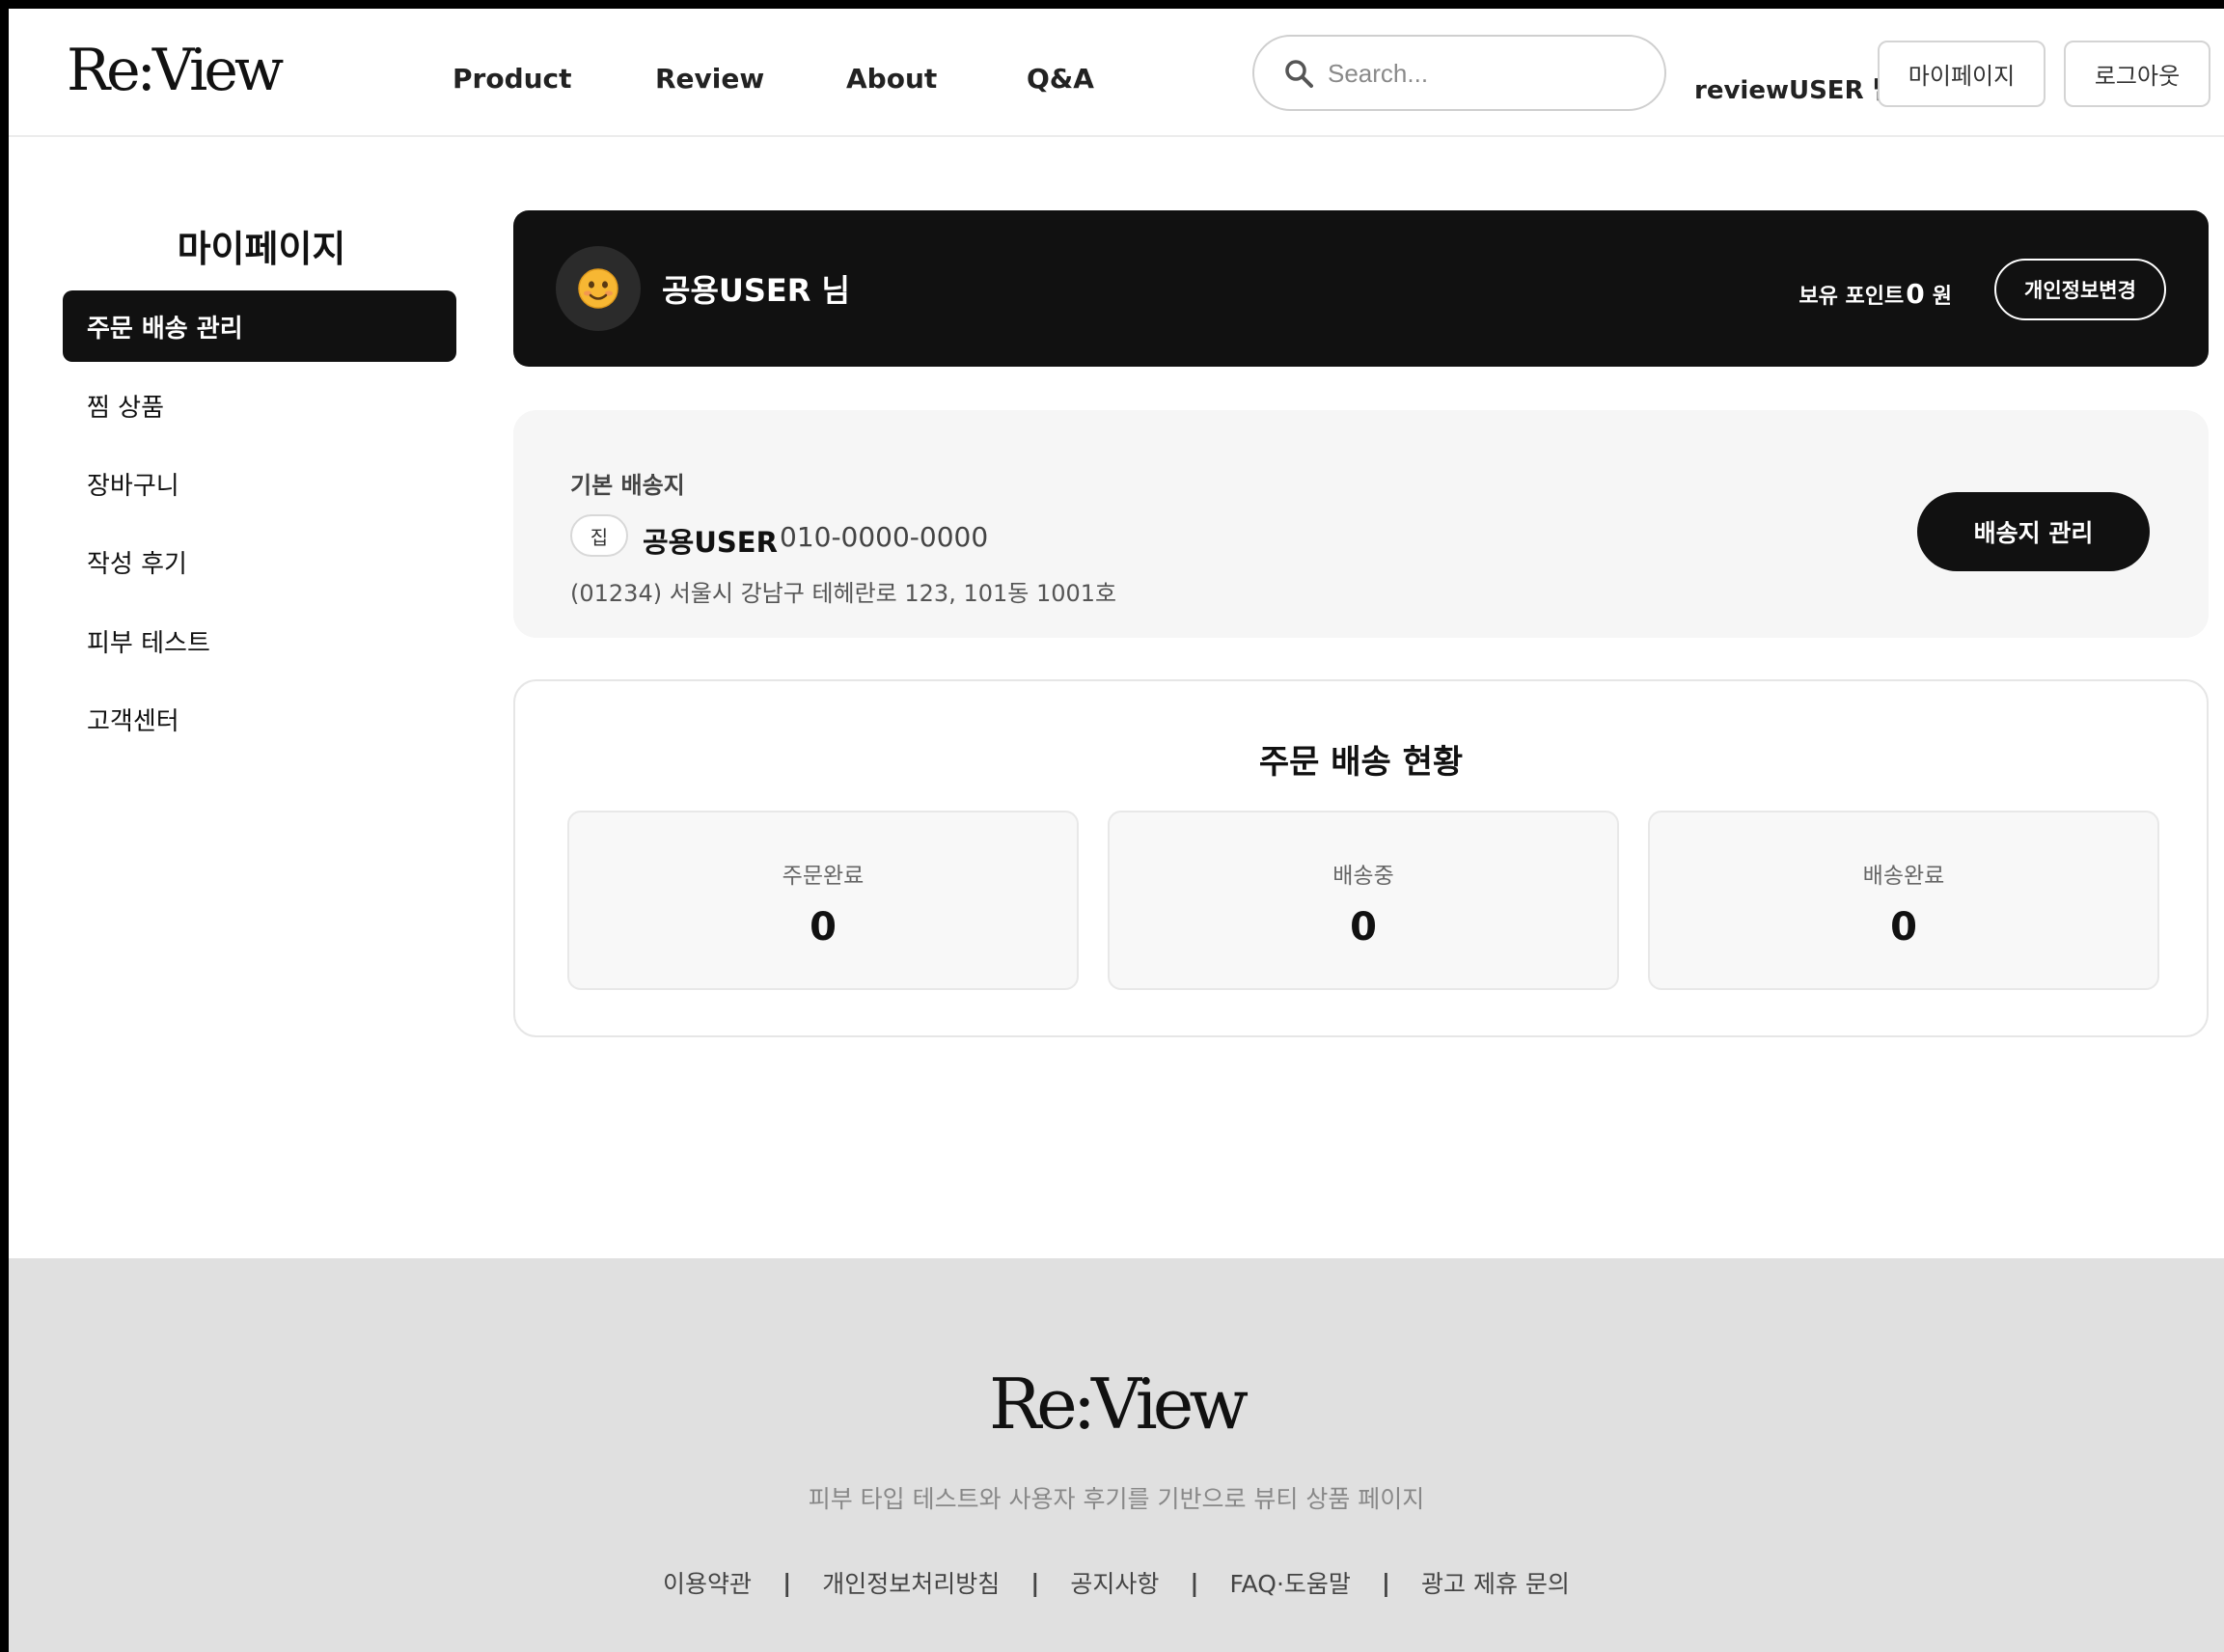 The height and width of the screenshot is (1652, 2224). Describe the element at coordinates (1903, 876) in the screenshot. I see `stat-label: 배송완료` at that location.